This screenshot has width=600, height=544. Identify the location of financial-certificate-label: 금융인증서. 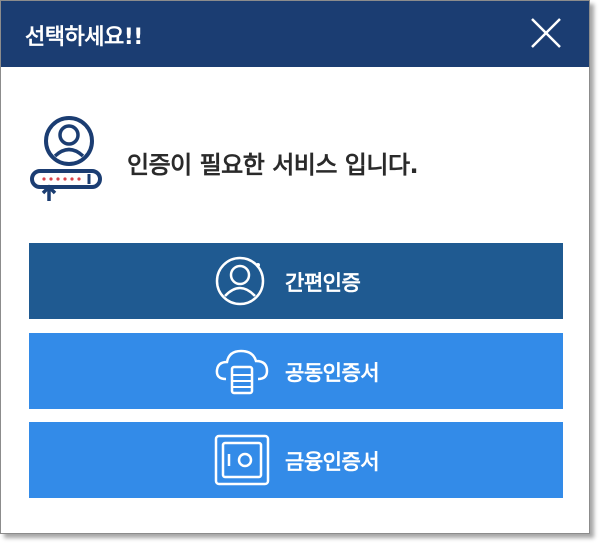
(332, 462).